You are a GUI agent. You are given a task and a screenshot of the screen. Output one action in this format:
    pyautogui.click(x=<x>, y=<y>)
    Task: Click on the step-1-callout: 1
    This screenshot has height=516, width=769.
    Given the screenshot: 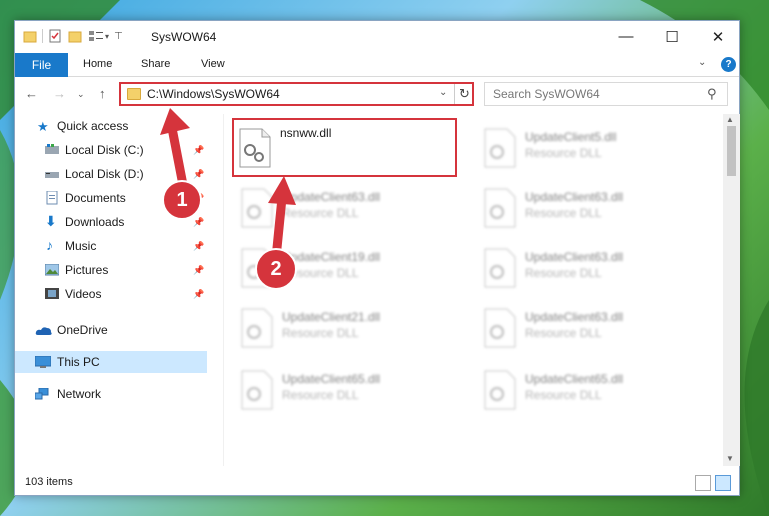 What is the action you would take?
    pyautogui.click(x=182, y=200)
    